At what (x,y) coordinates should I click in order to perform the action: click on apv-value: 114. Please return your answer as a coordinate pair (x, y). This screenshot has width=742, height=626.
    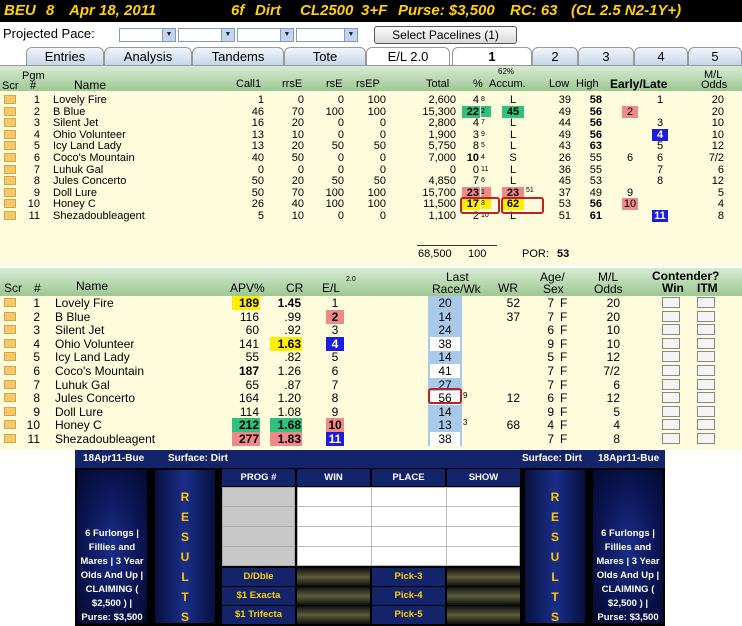
    Looking at the image, I should click on (249, 411).